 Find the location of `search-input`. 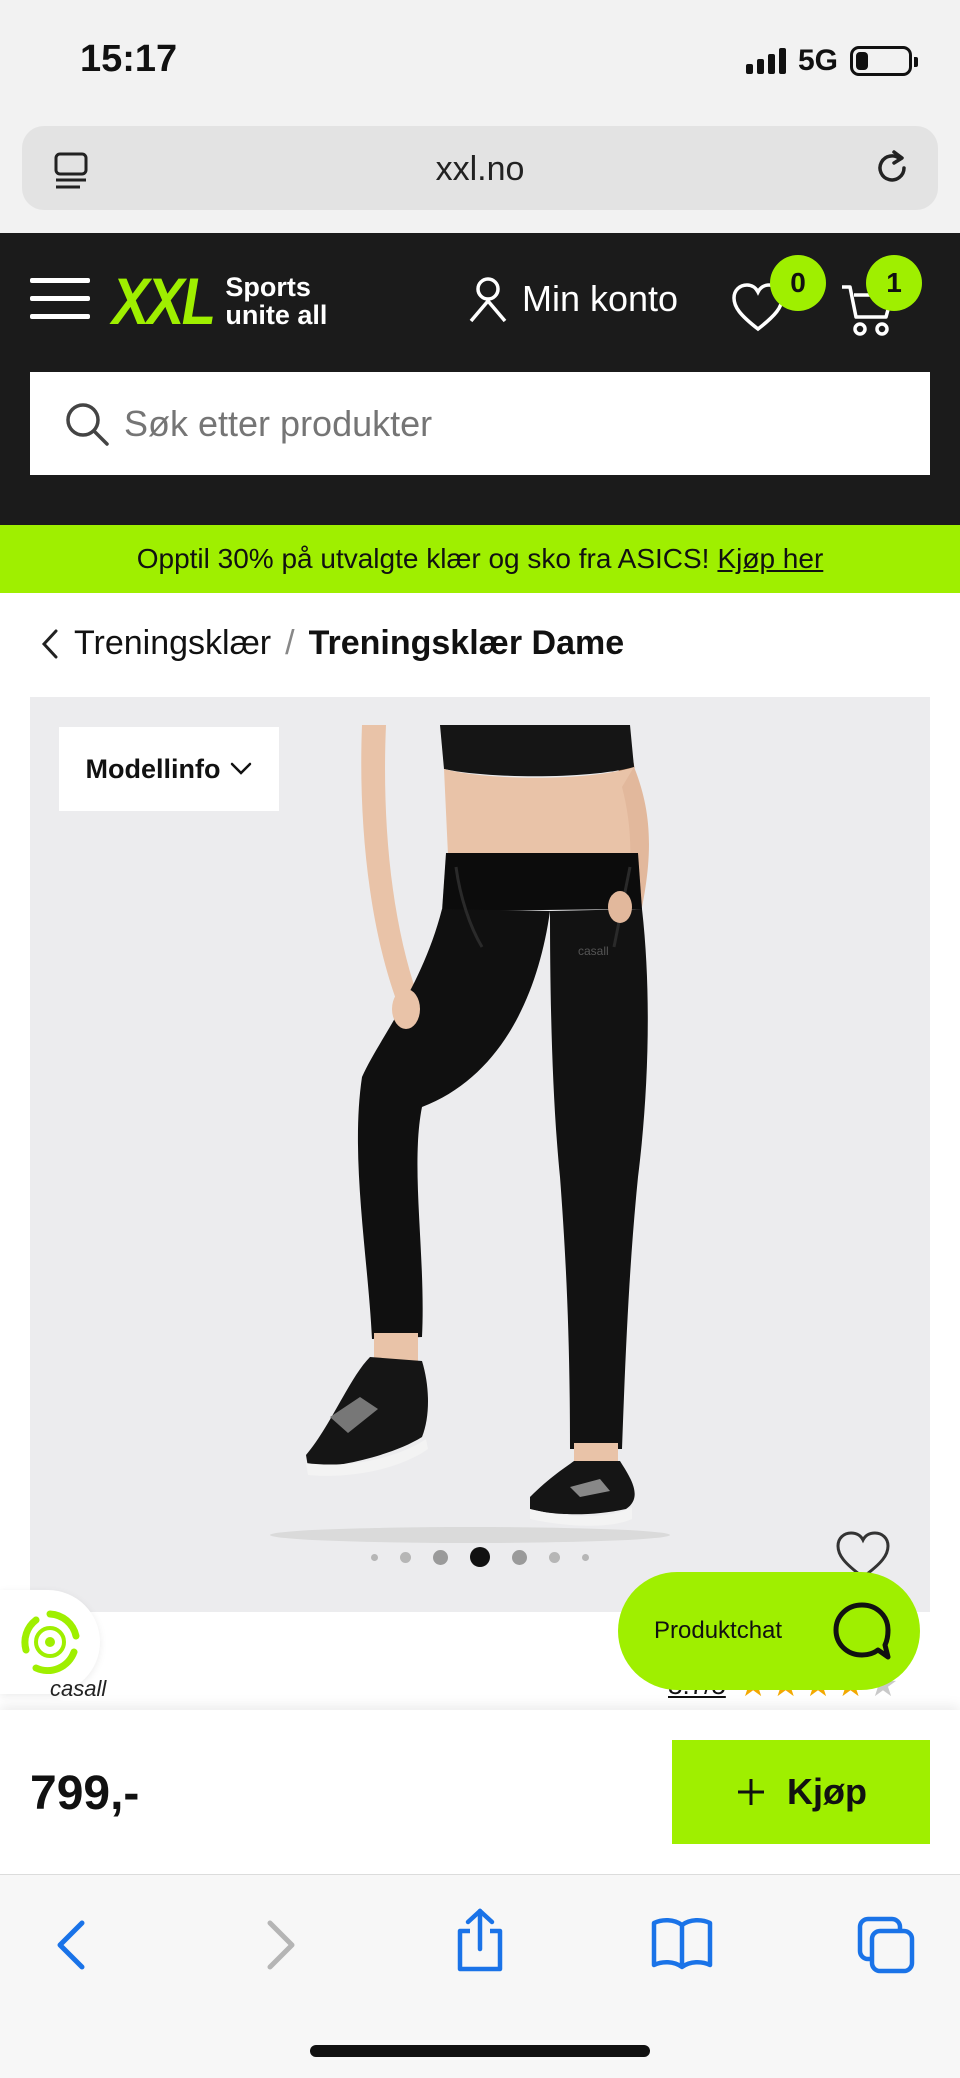

search-input is located at coordinates (514, 423).